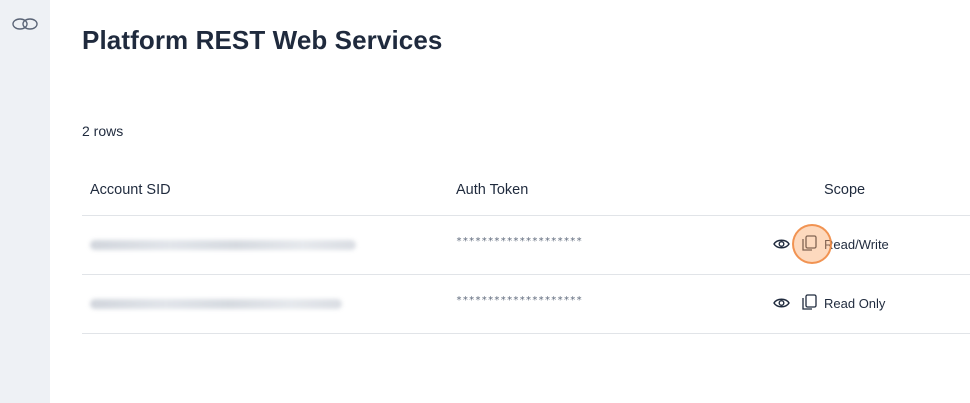 The width and height of the screenshot is (970, 403). I want to click on page-title: Platform REST Web Services, so click(262, 40).